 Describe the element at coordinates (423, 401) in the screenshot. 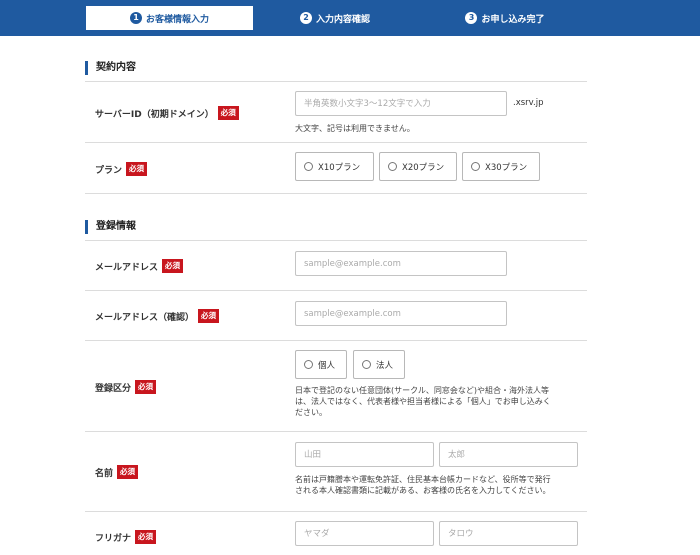

I see `note-line: は、法人ではなく、代表者様や担当者様による「個人」でお申し込みく` at that location.